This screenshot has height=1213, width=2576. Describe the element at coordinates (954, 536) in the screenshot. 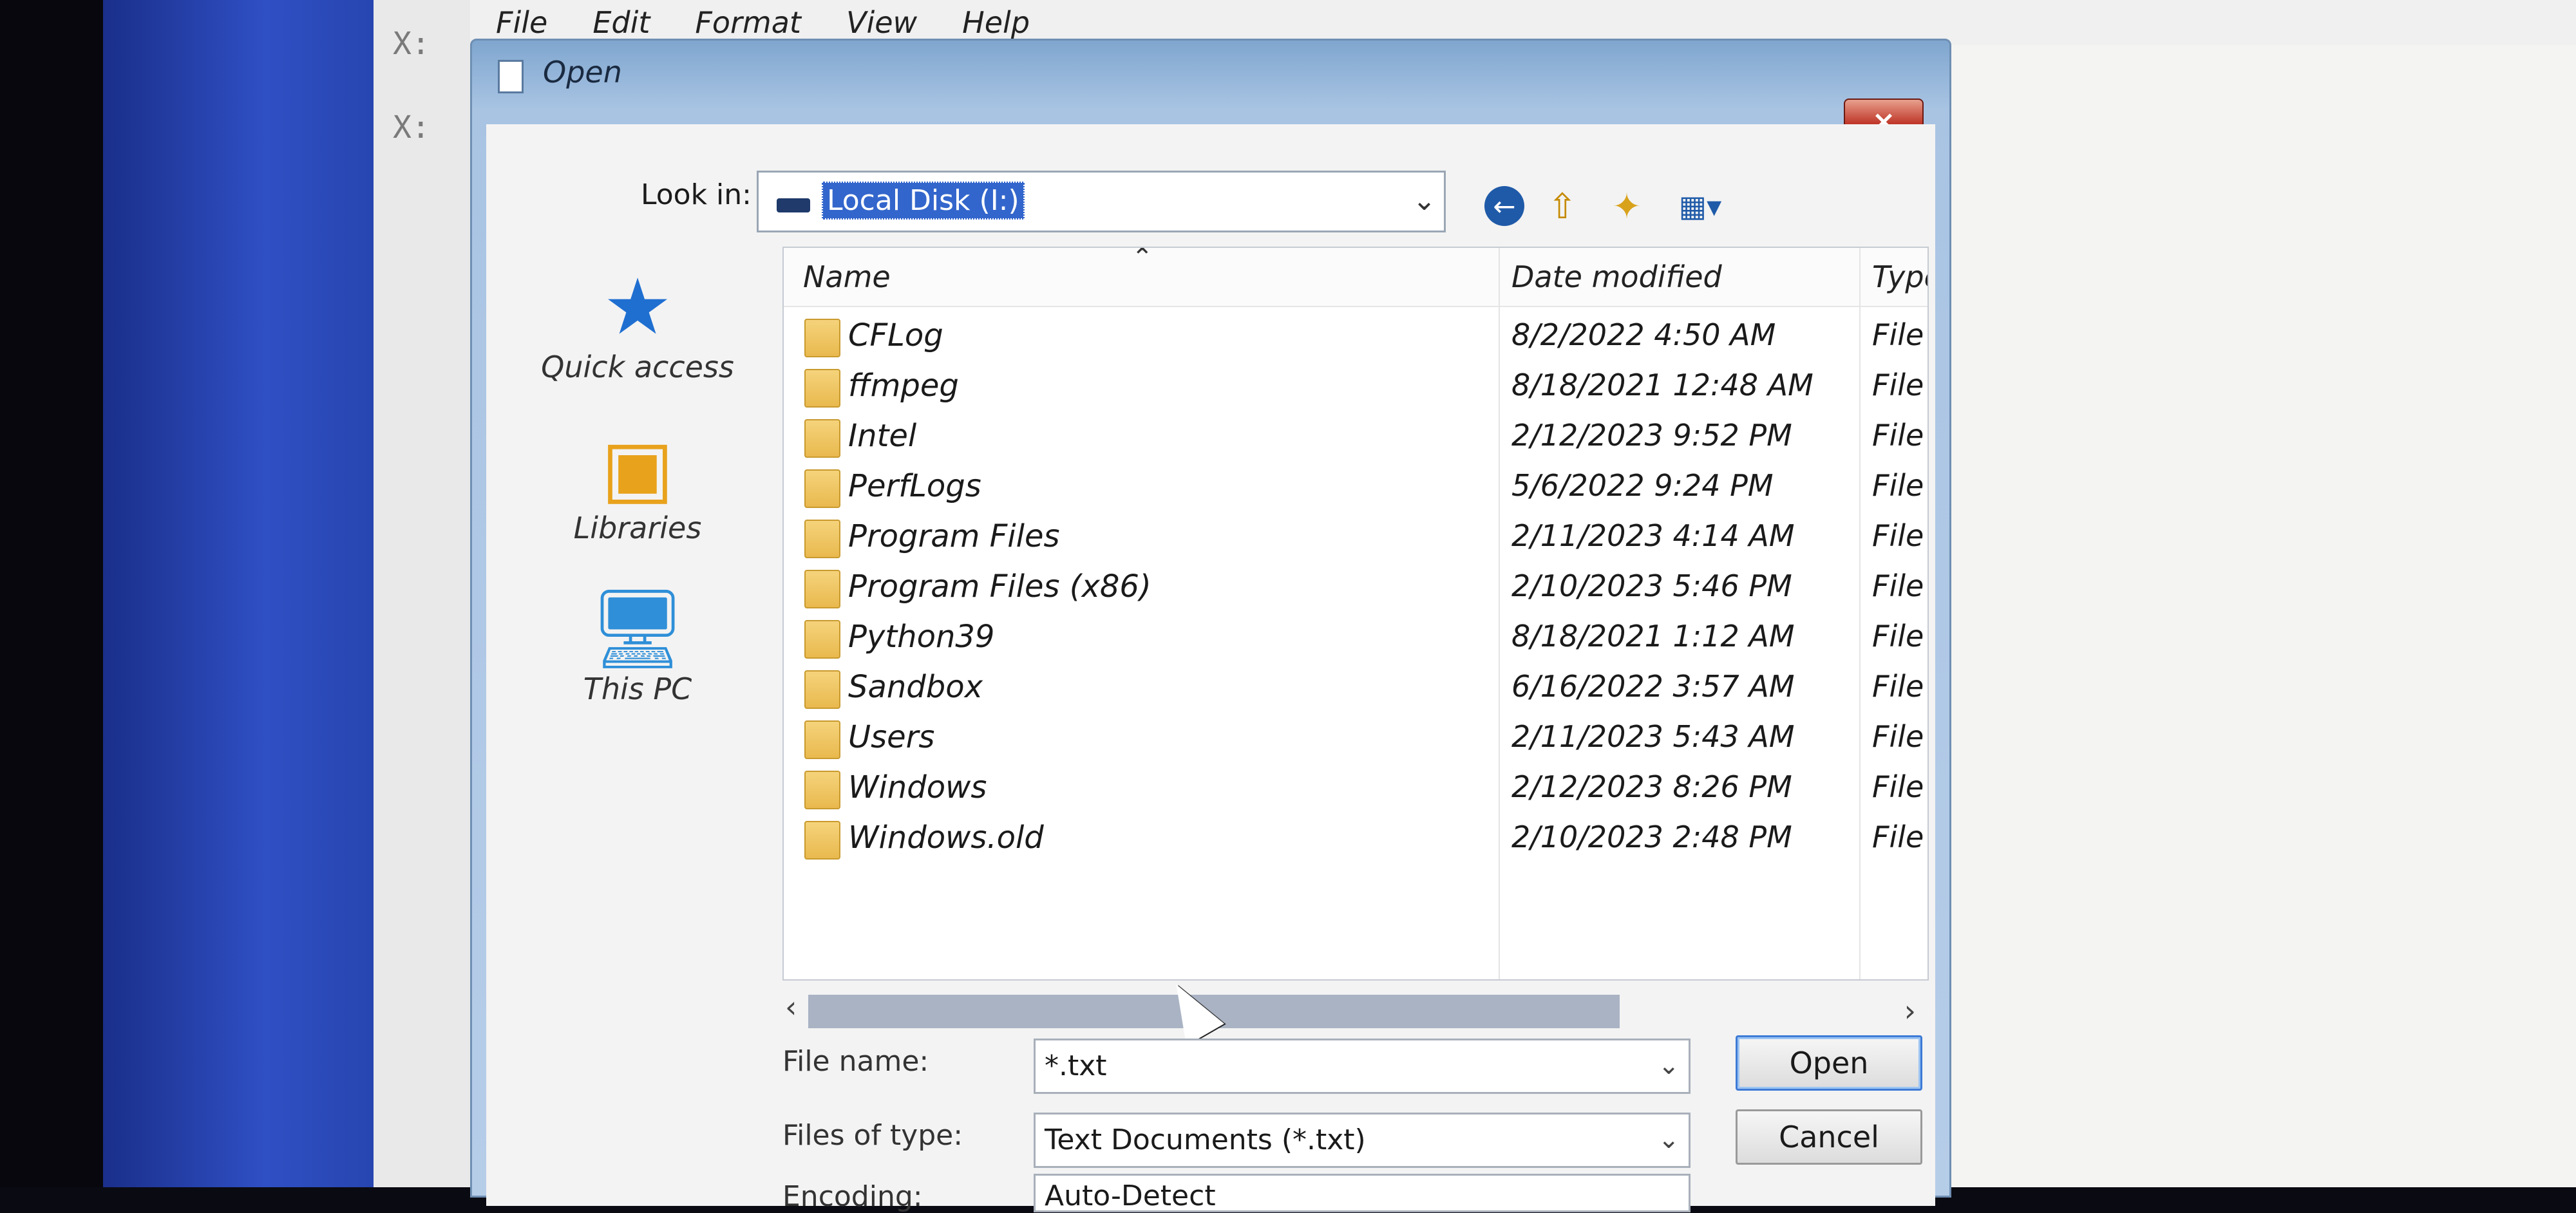

I see `file-name: Program Files` at that location.